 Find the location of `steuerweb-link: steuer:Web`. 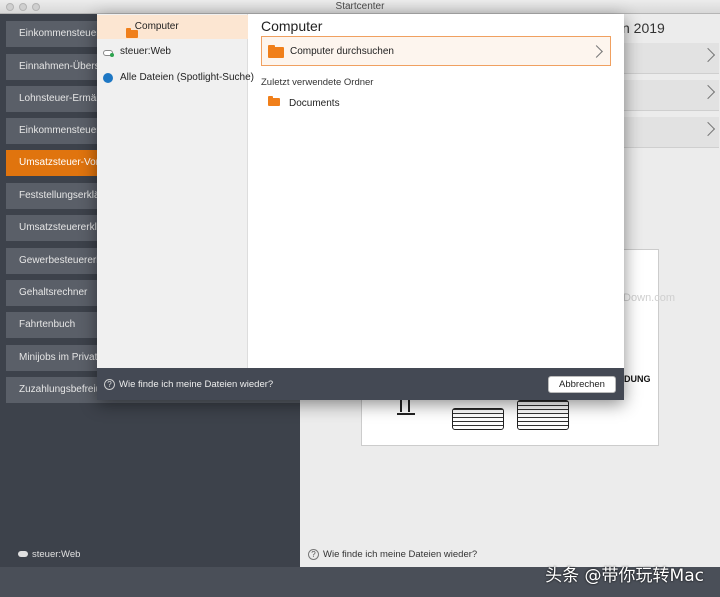

steuerweb-link: steuer:Web is located at coordinates (49, 554).